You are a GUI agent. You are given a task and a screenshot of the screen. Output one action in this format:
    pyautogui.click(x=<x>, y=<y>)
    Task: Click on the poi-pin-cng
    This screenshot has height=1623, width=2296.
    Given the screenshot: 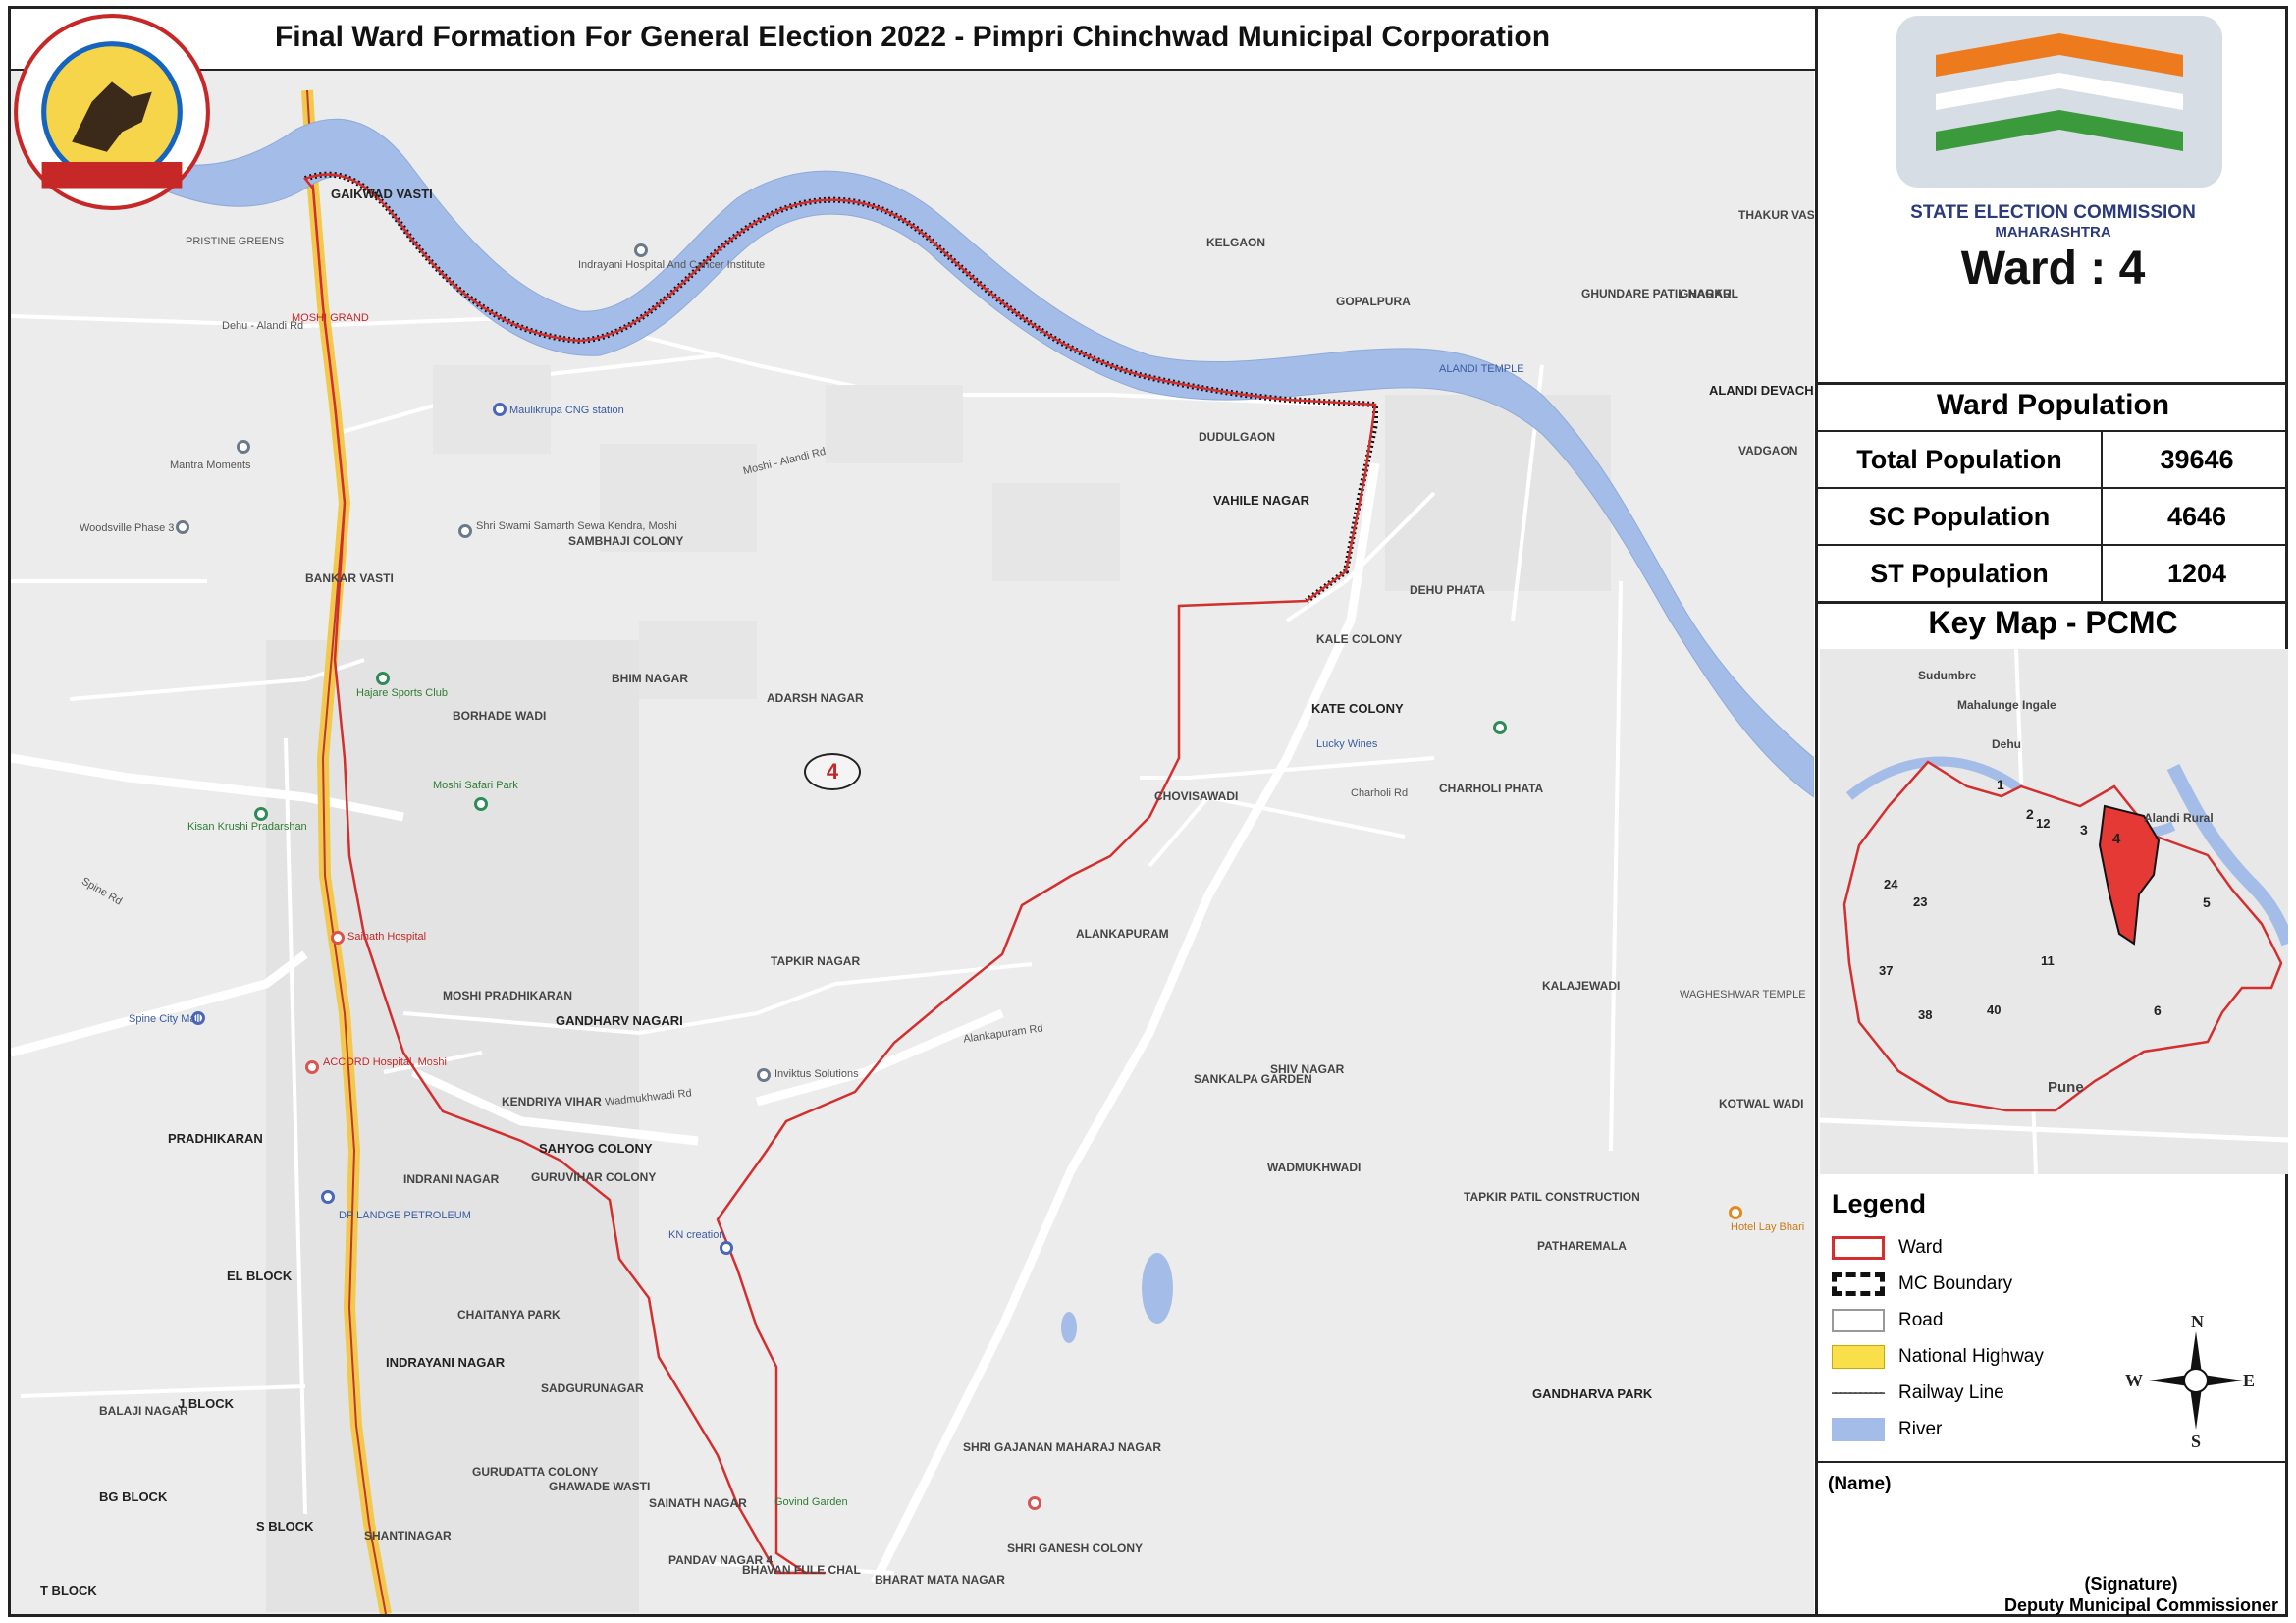 What is the action you would take?
    pyautogui.click(x=500, y=410)
    